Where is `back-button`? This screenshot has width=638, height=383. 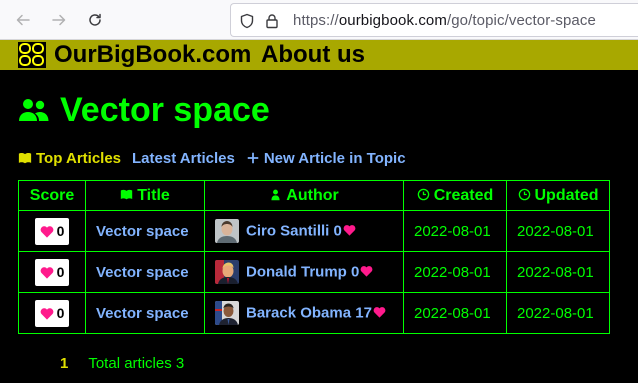
back-button is located at coordinates (23, 20).